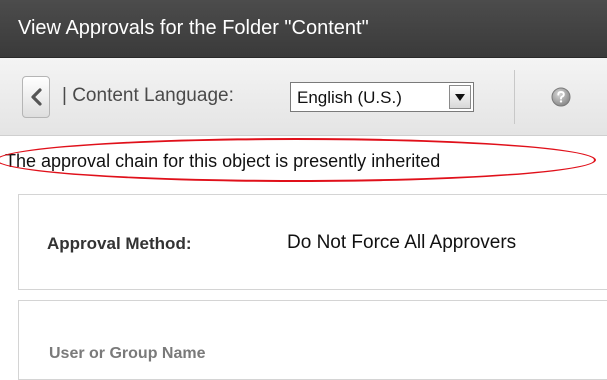  I want to click on help-button, so click(561, 97).